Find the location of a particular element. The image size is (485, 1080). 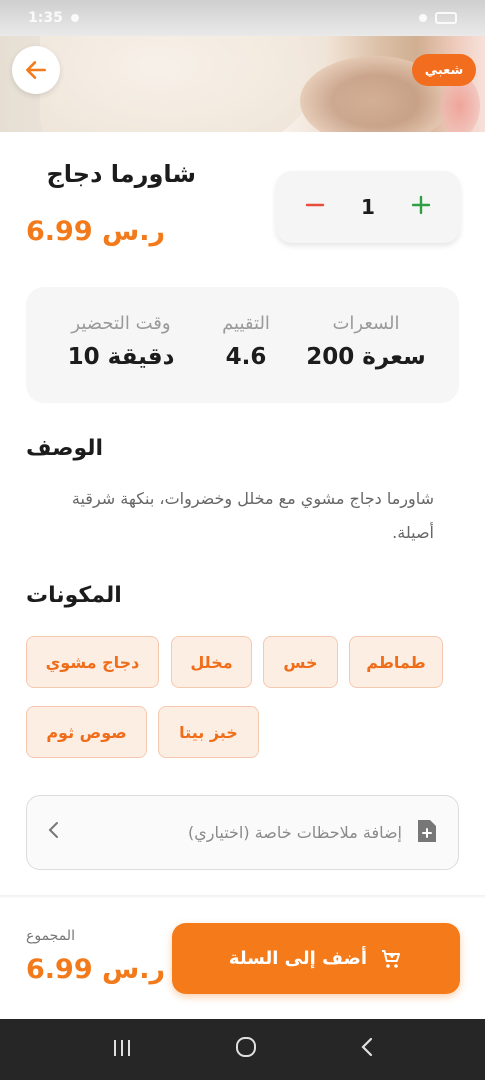

notification-icon is located at coordinates (74, 18).